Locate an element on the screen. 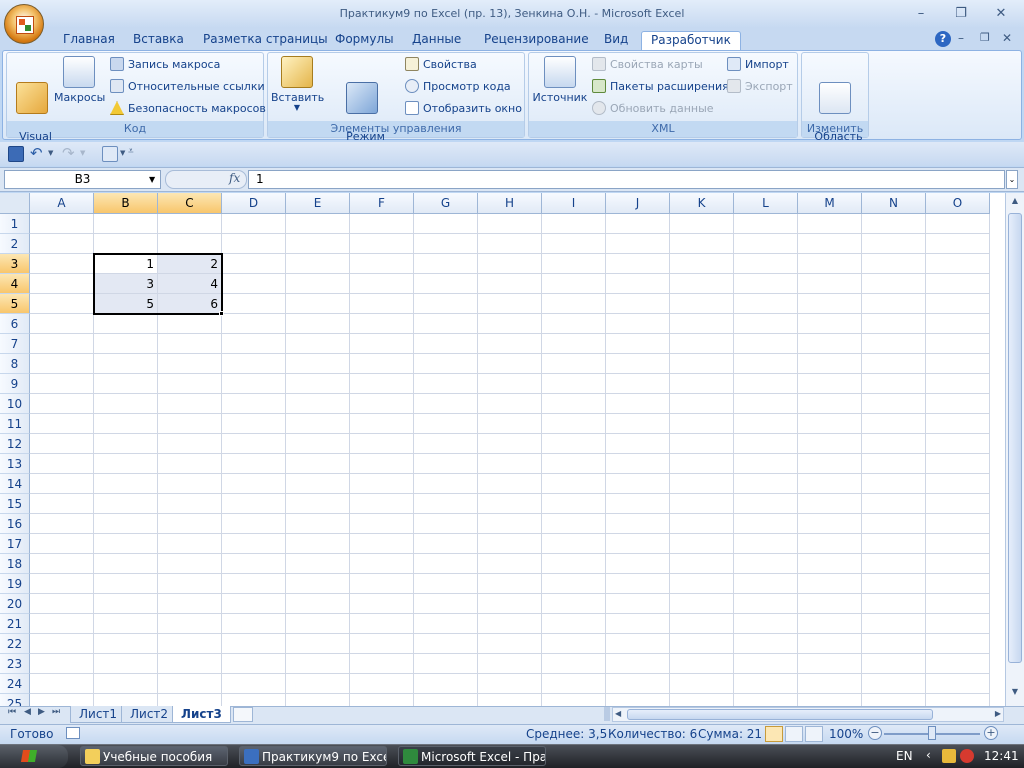 The height and width of the screenshot is (768, 1024). cell-l5 is located at coordinates (766, 304).